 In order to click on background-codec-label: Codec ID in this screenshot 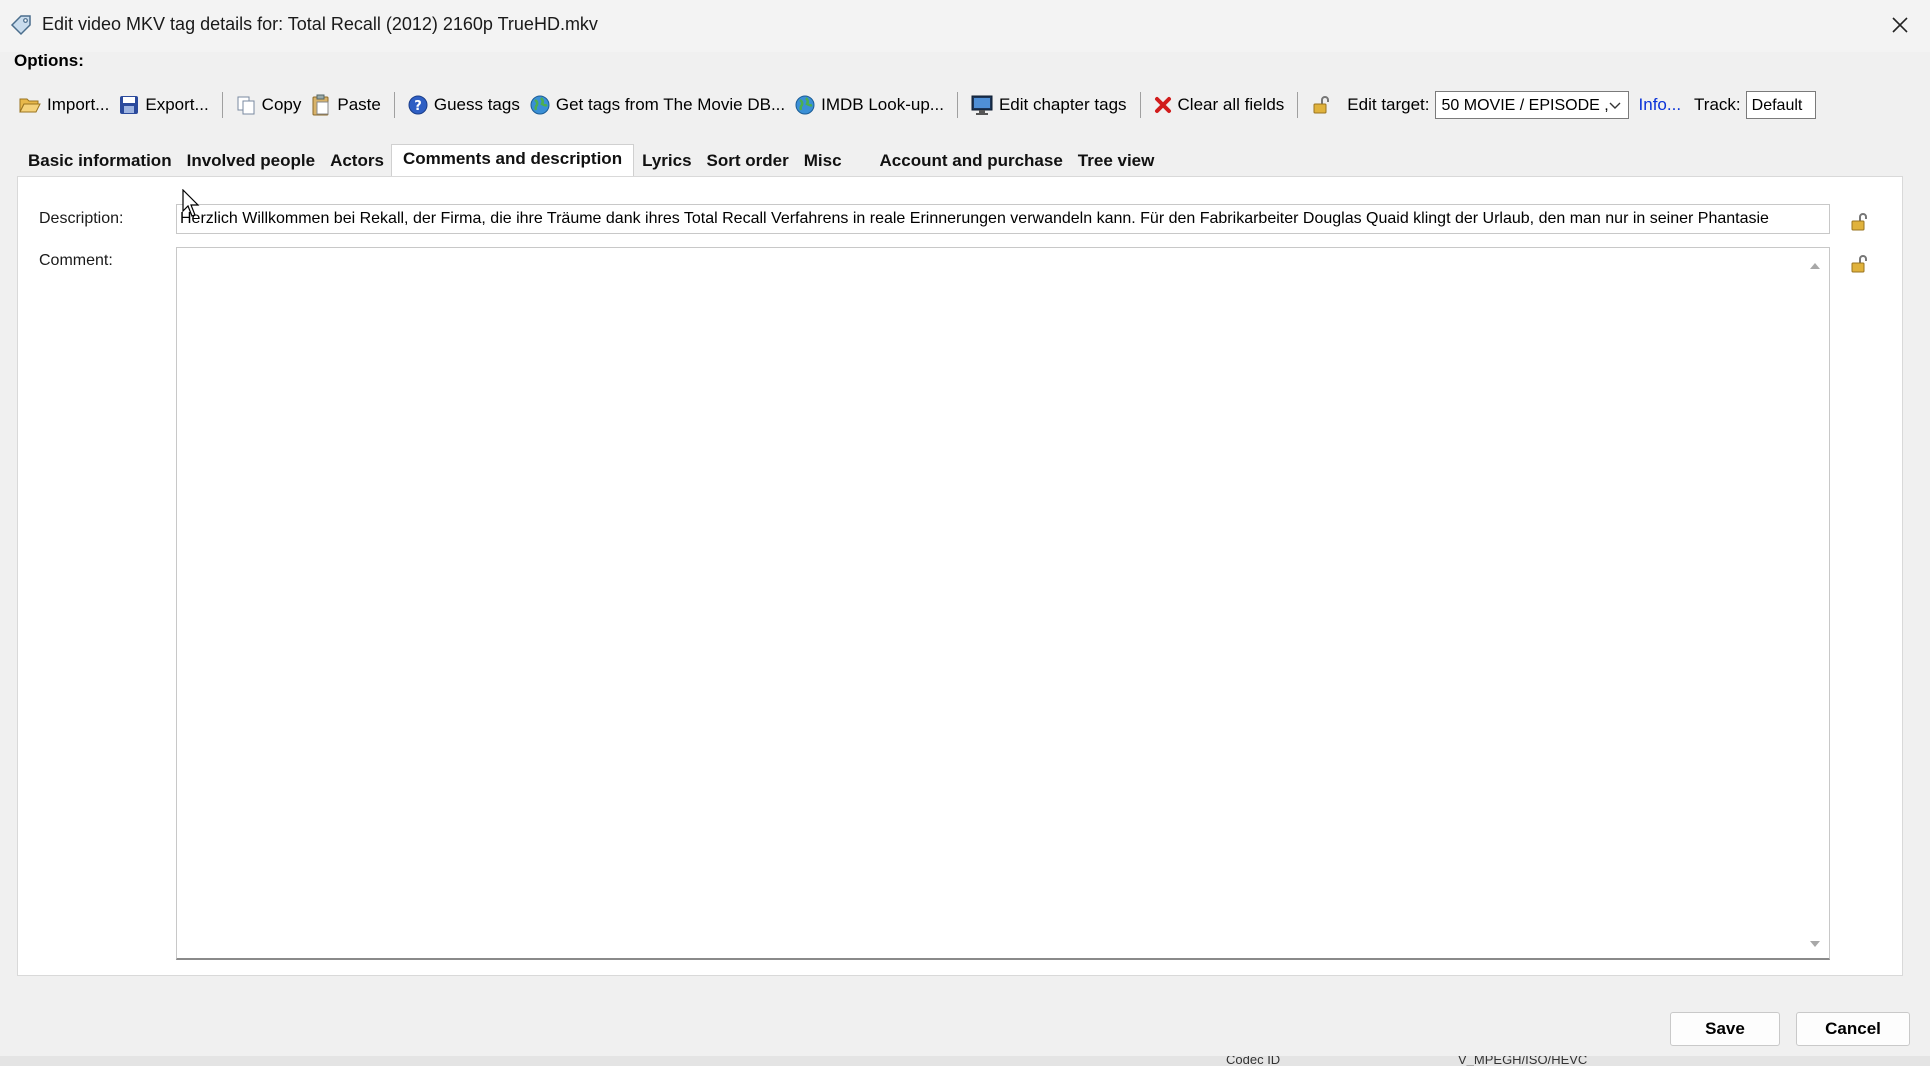, I will do `click(1253, 1061)`.